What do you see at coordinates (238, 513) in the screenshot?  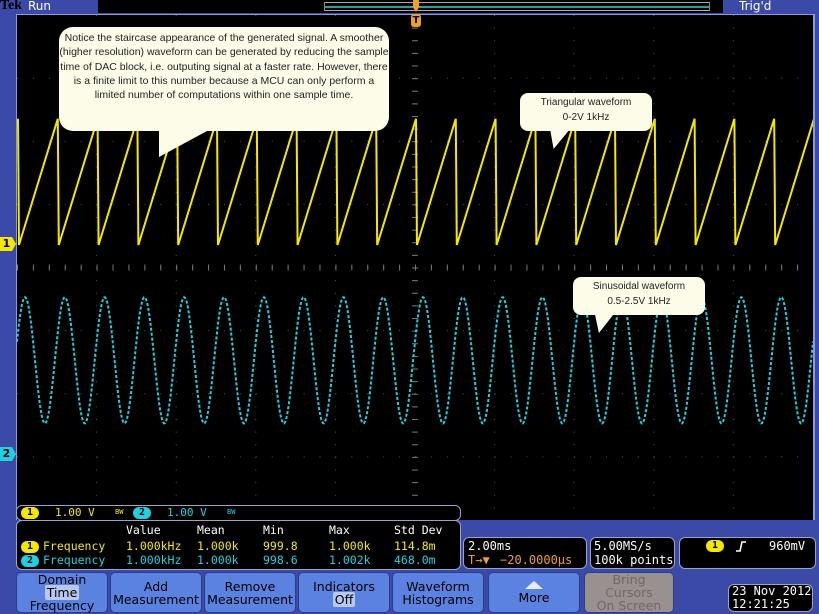 I see `vertical-scale-readout: 1 1.00 V BW 2 1.00 V BW` at bounding box center [238, 513].